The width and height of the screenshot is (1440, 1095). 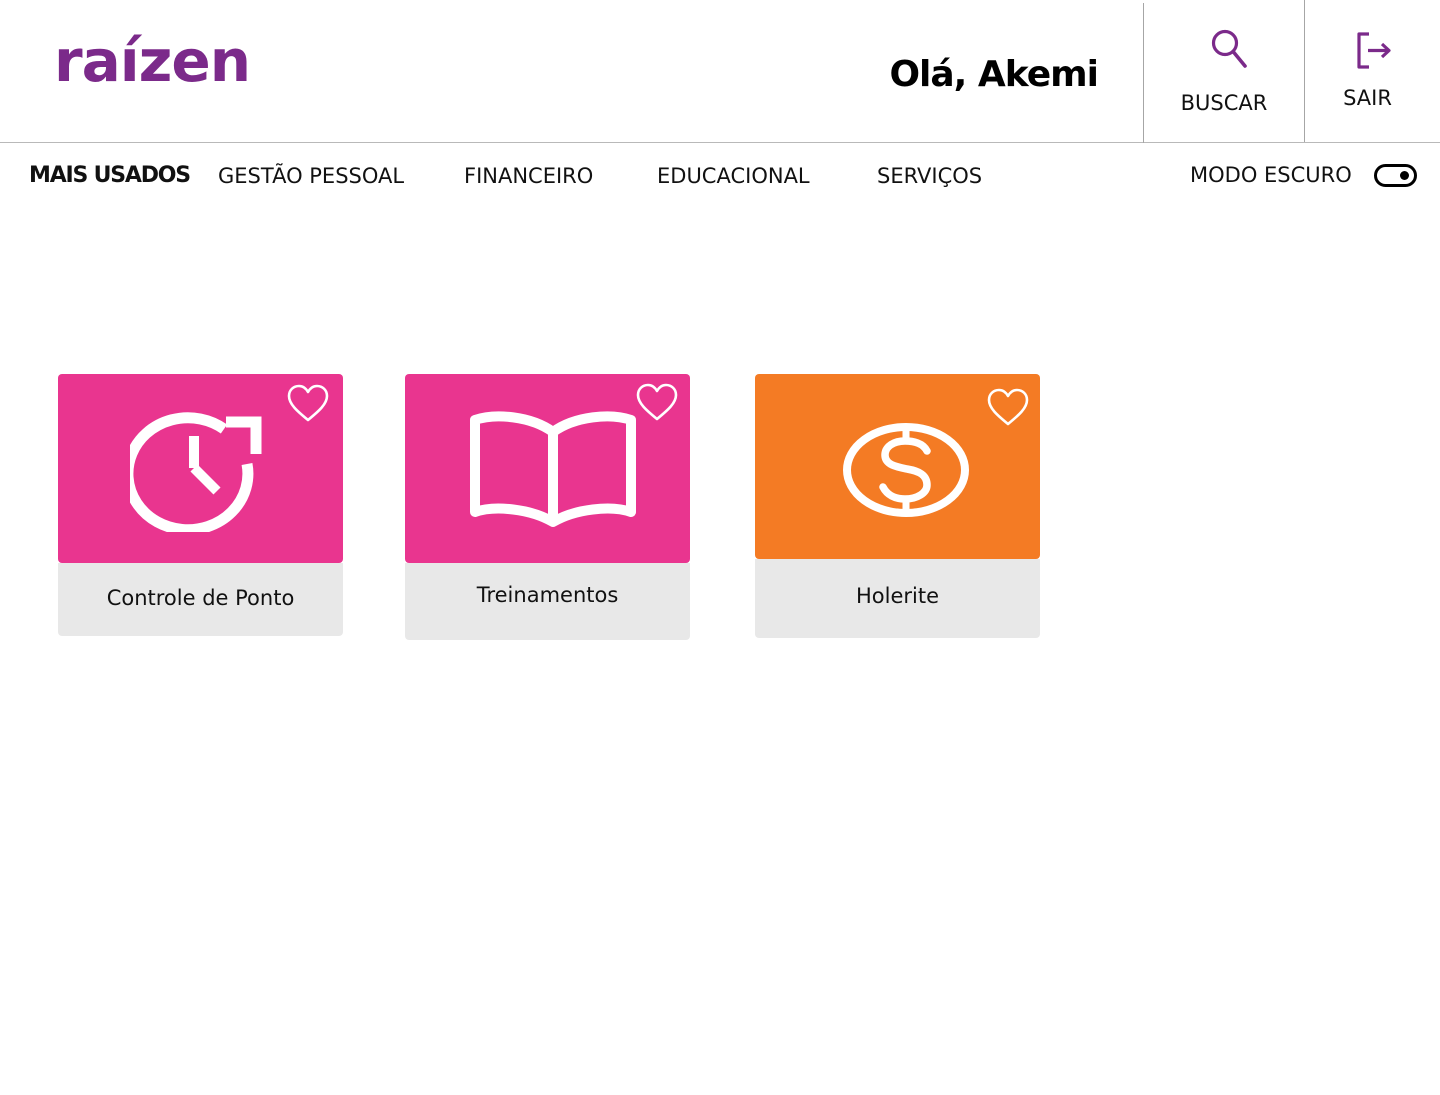 What do you see at coordinates (1395, 175) in the screenshot?
I see `toggle-switch` at bounding box center [1395, 175].